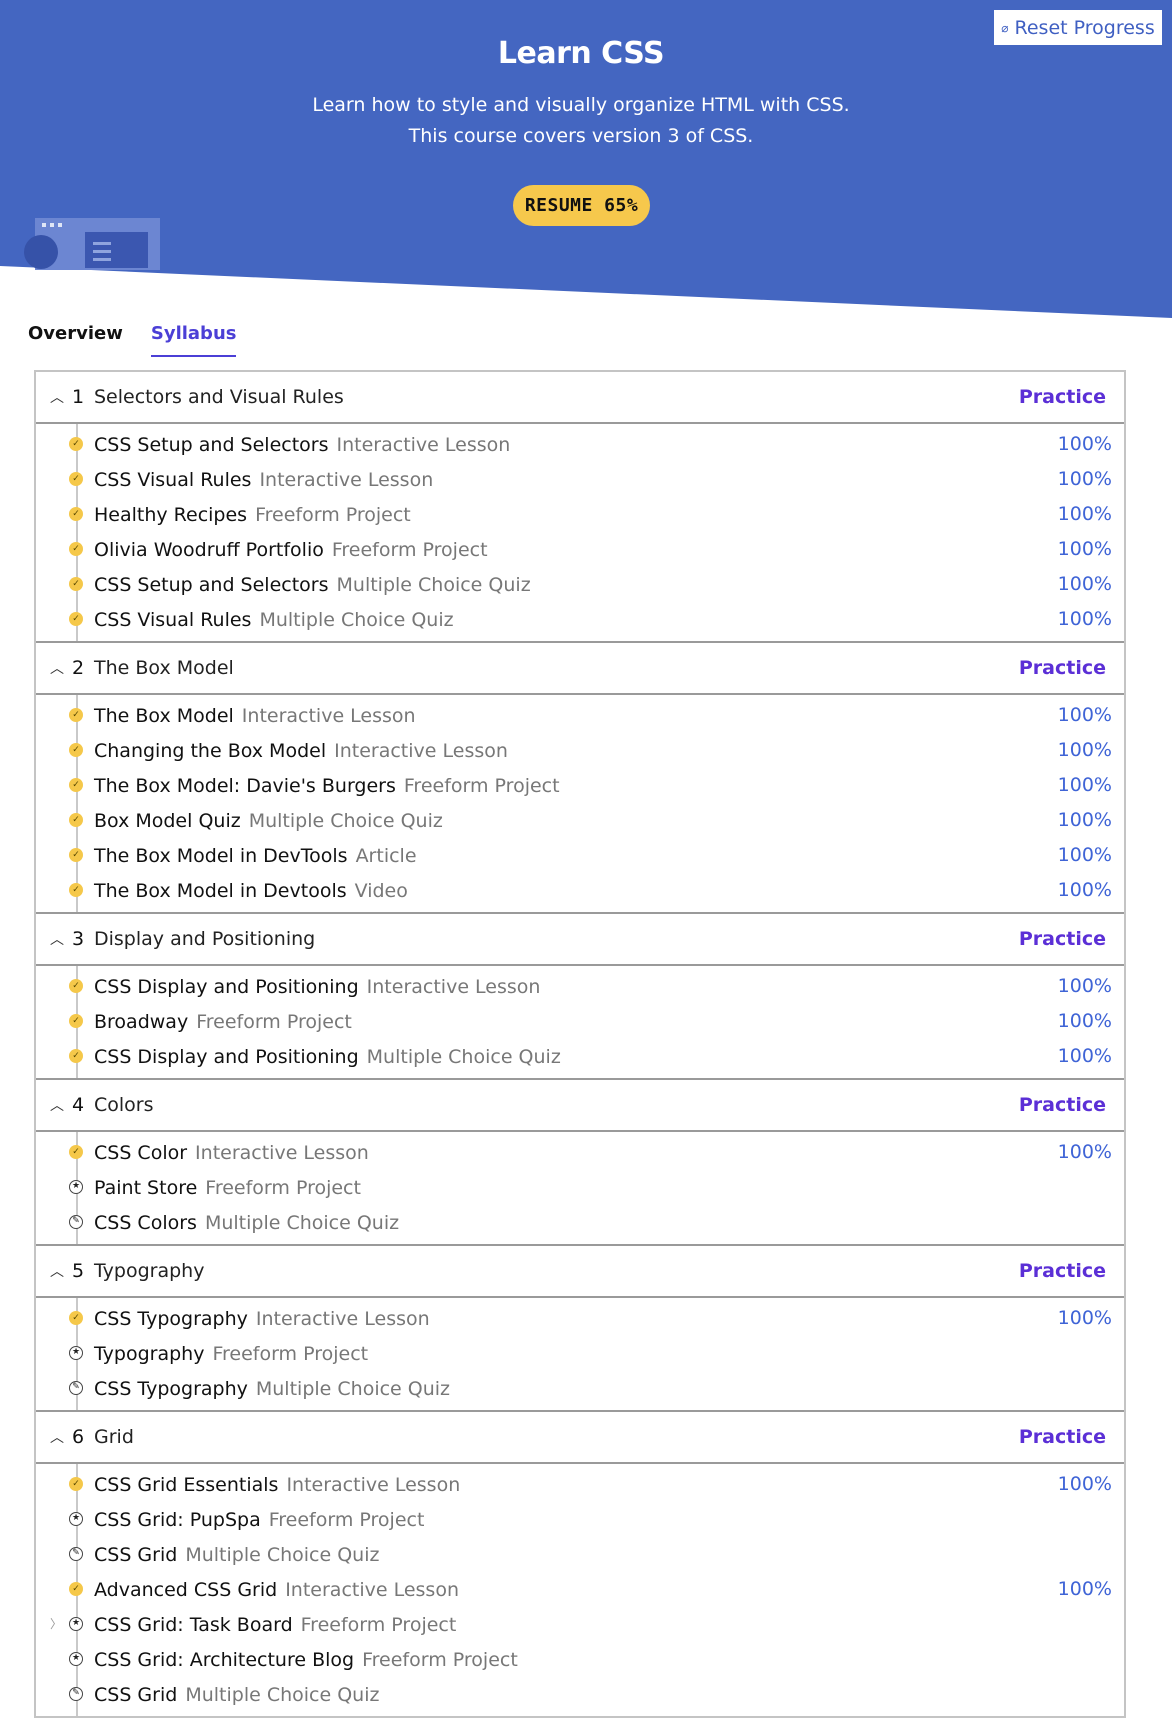 The image size is (1172, 1718). What do you see at coordinates (581, 205) in the screenshot?
I see `resume-button: RESUME 65%` at bounding box center [581, 205].